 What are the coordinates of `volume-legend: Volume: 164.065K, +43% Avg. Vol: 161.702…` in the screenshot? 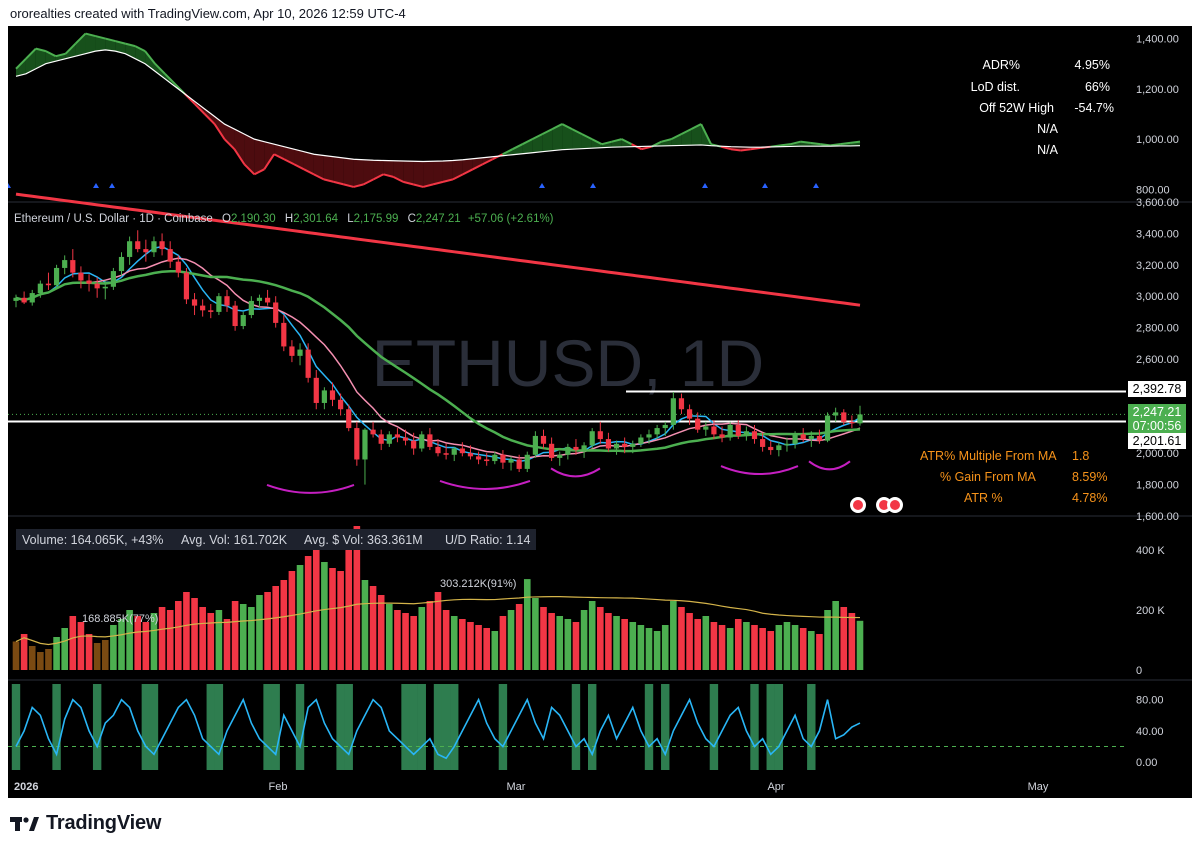 It's located at (276, 539).